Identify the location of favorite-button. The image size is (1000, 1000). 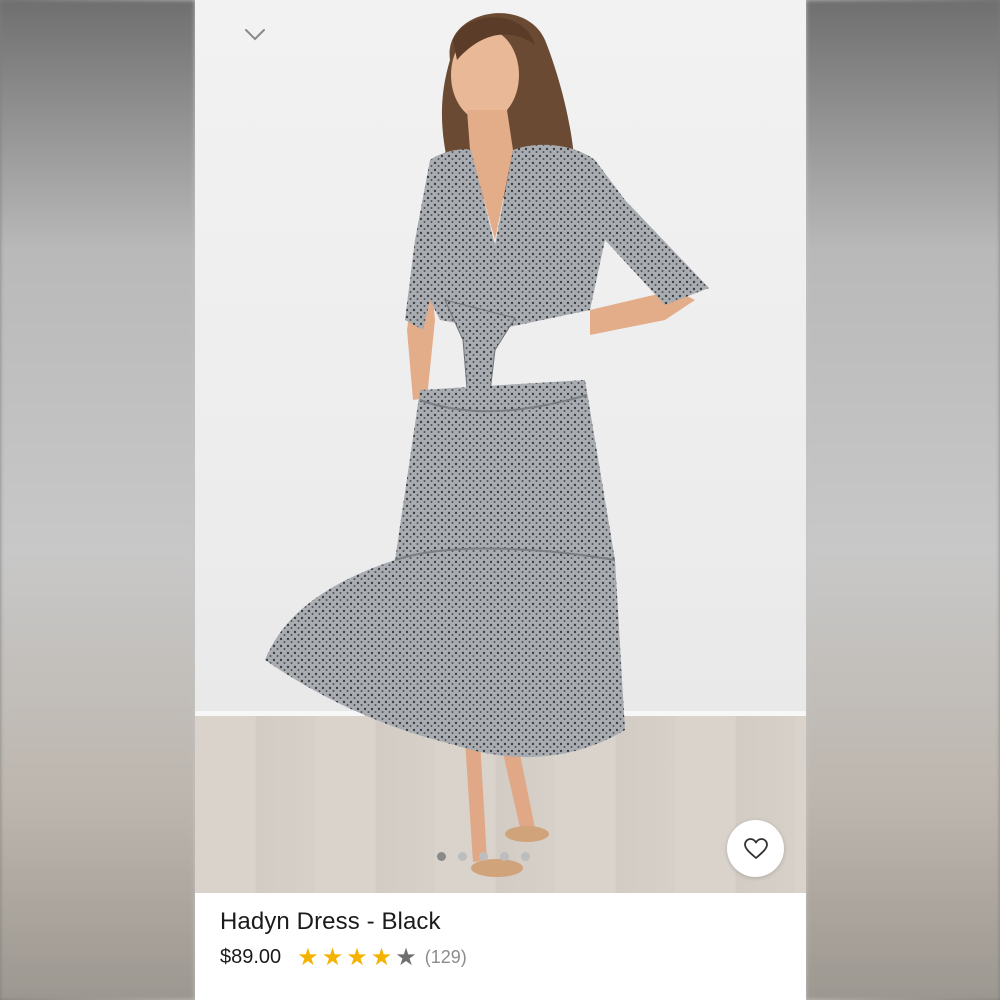
(755, 848).